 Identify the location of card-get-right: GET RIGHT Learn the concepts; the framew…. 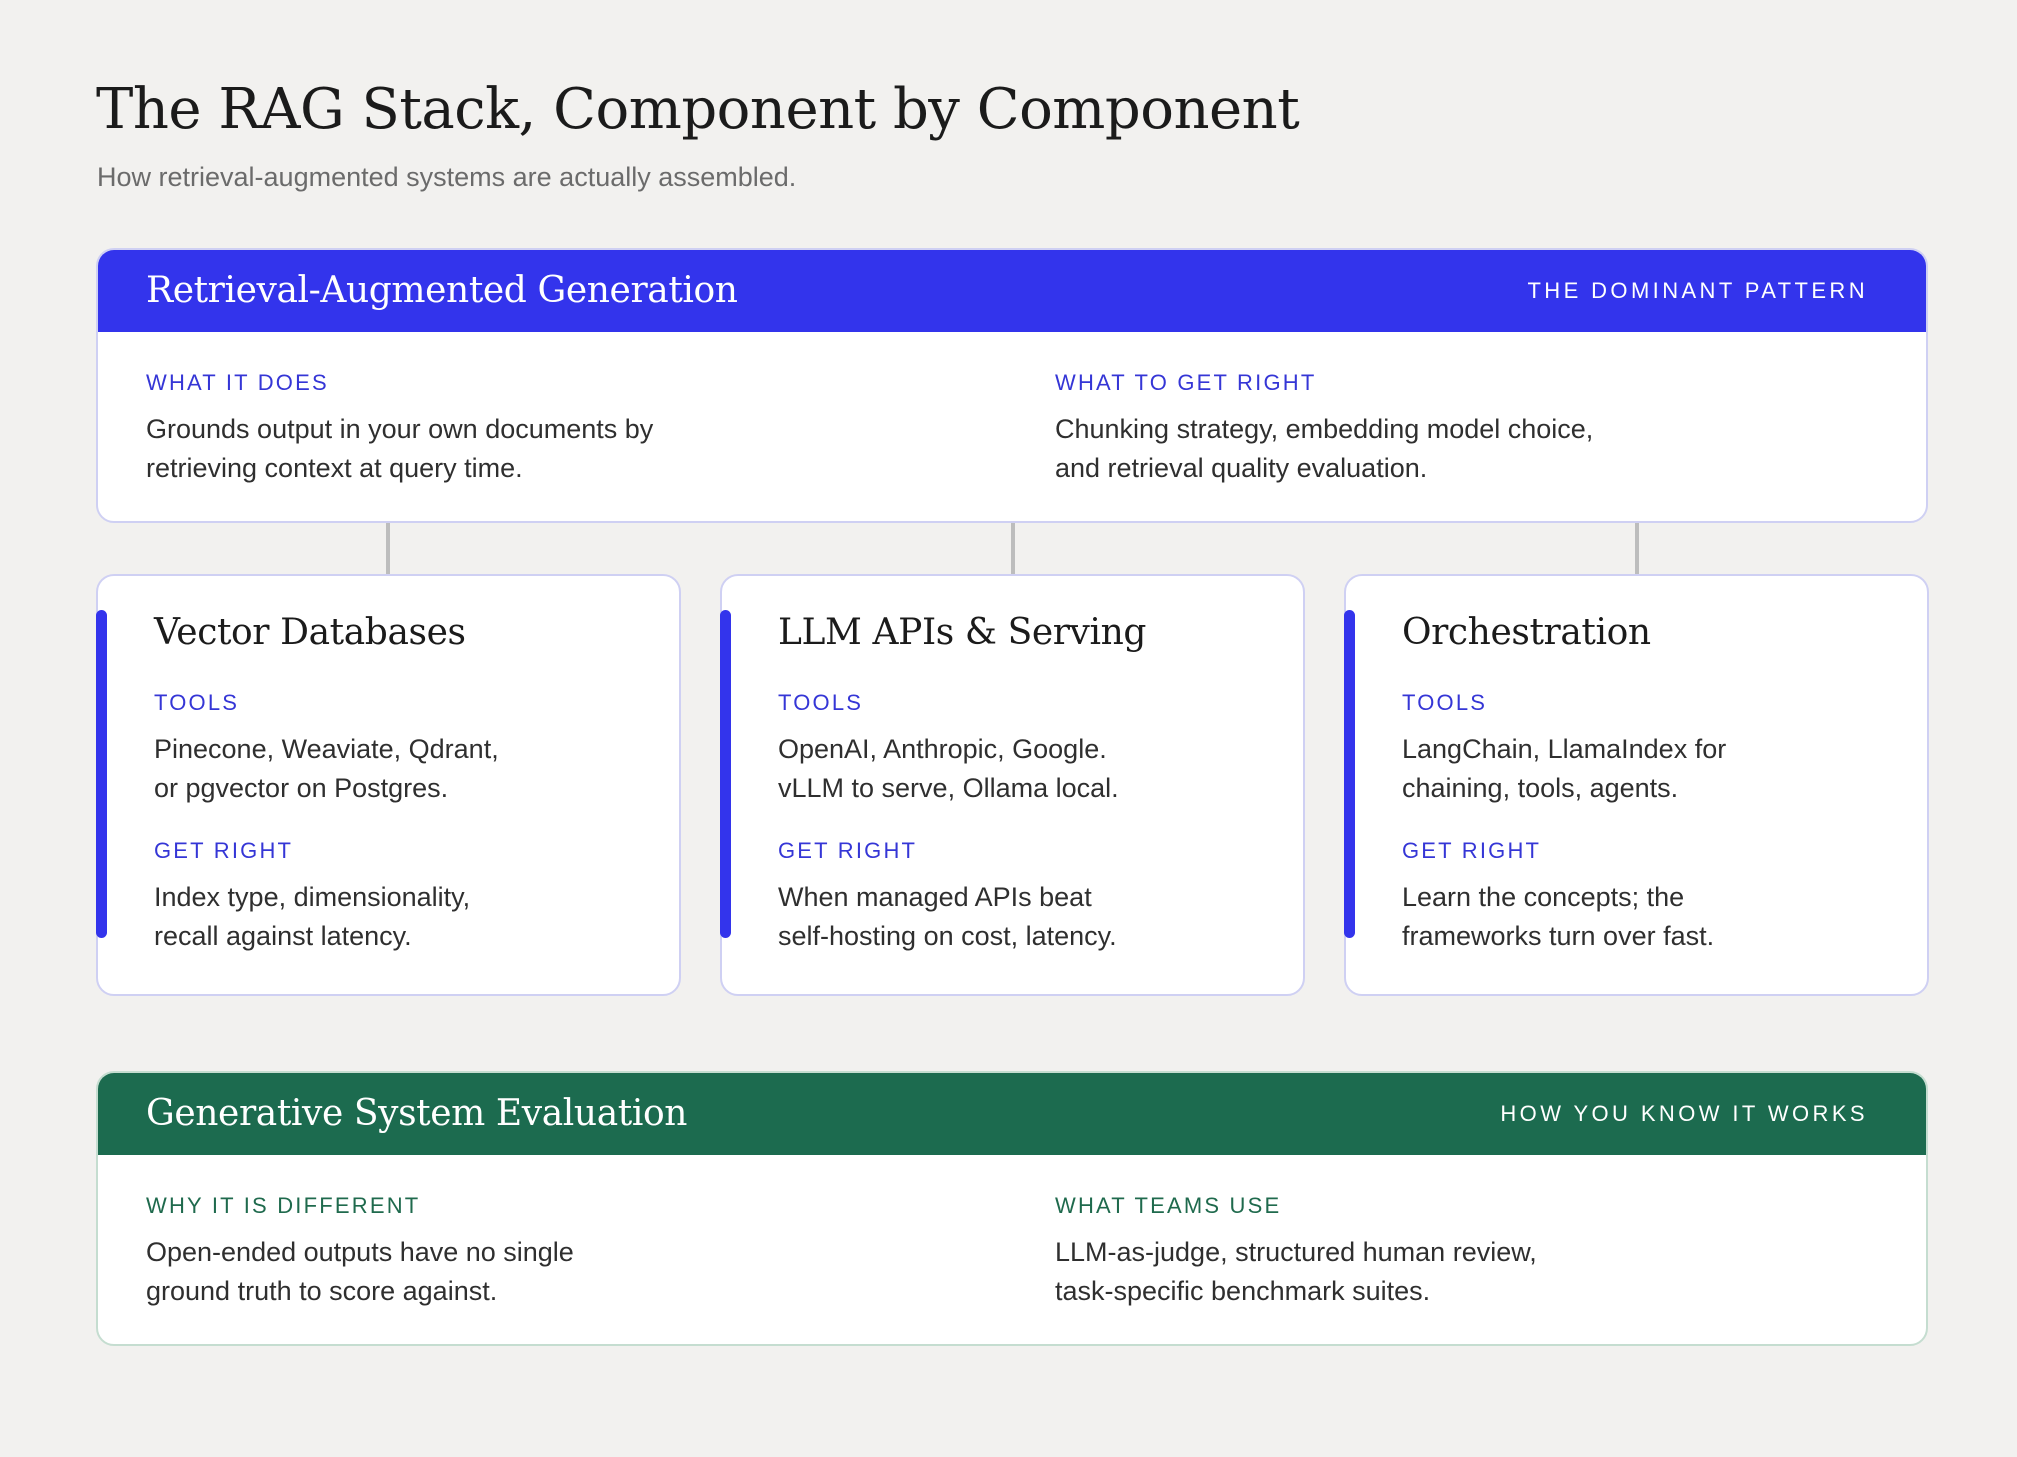
(1652, 896).